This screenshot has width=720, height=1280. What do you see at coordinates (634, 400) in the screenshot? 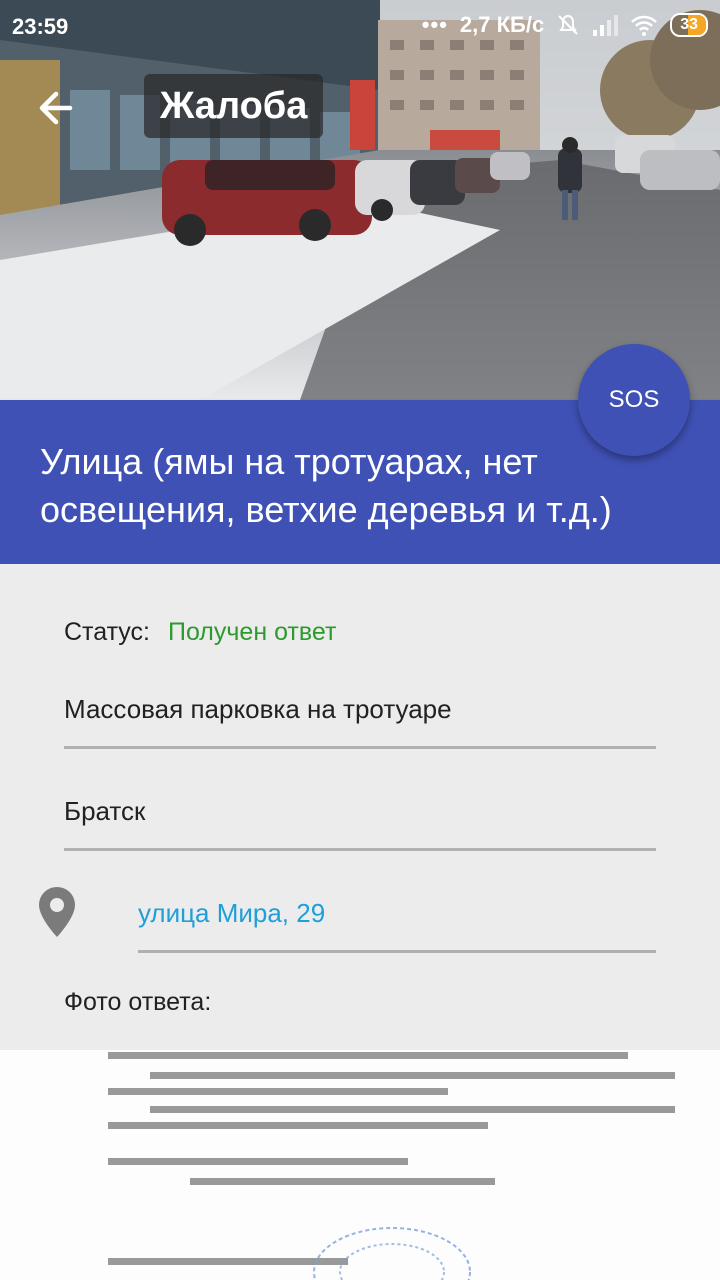
I see `sos-button: SOS` at bounding box center [634, 400].